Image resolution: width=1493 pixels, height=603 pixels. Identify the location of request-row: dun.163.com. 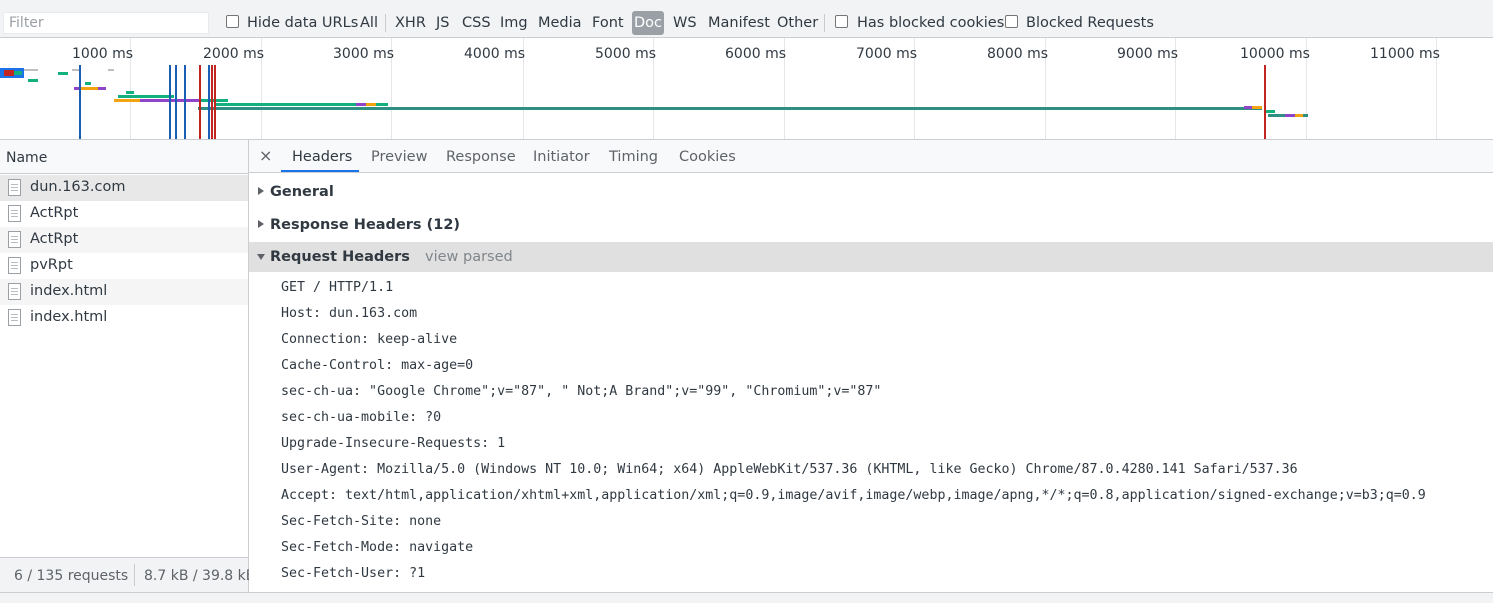
(124, 188).